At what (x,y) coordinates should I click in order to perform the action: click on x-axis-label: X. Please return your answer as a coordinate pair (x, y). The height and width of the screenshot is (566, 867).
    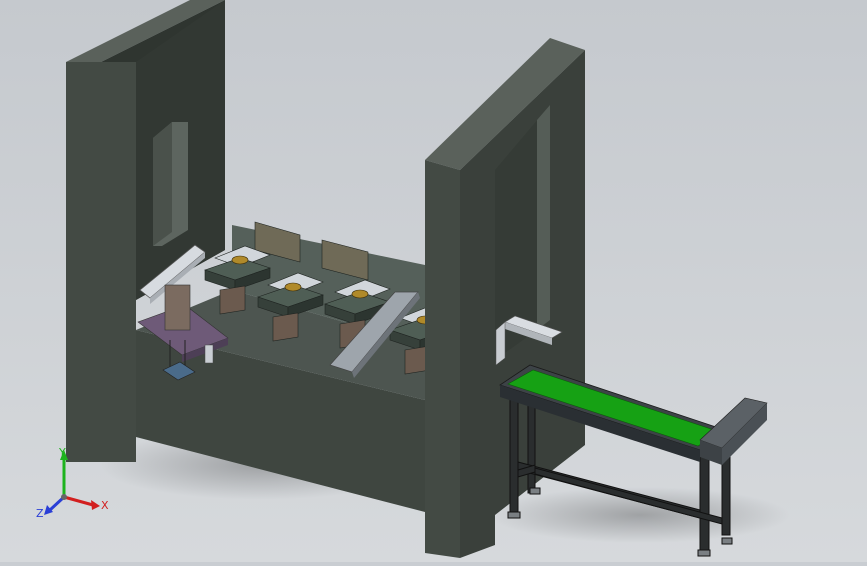
    Looking at the image, I should click on (105, 505).